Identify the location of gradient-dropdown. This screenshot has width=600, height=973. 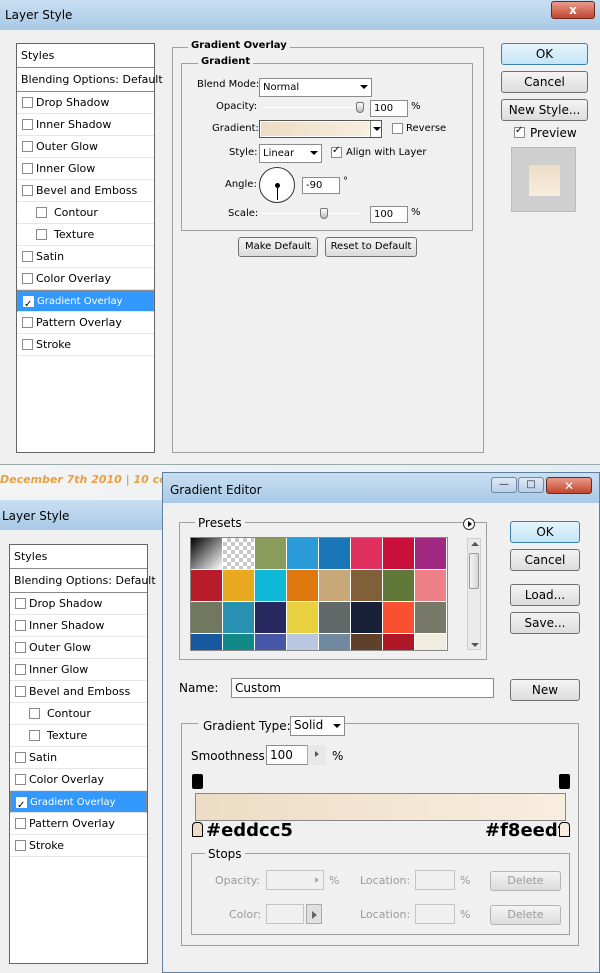
(376, 129).